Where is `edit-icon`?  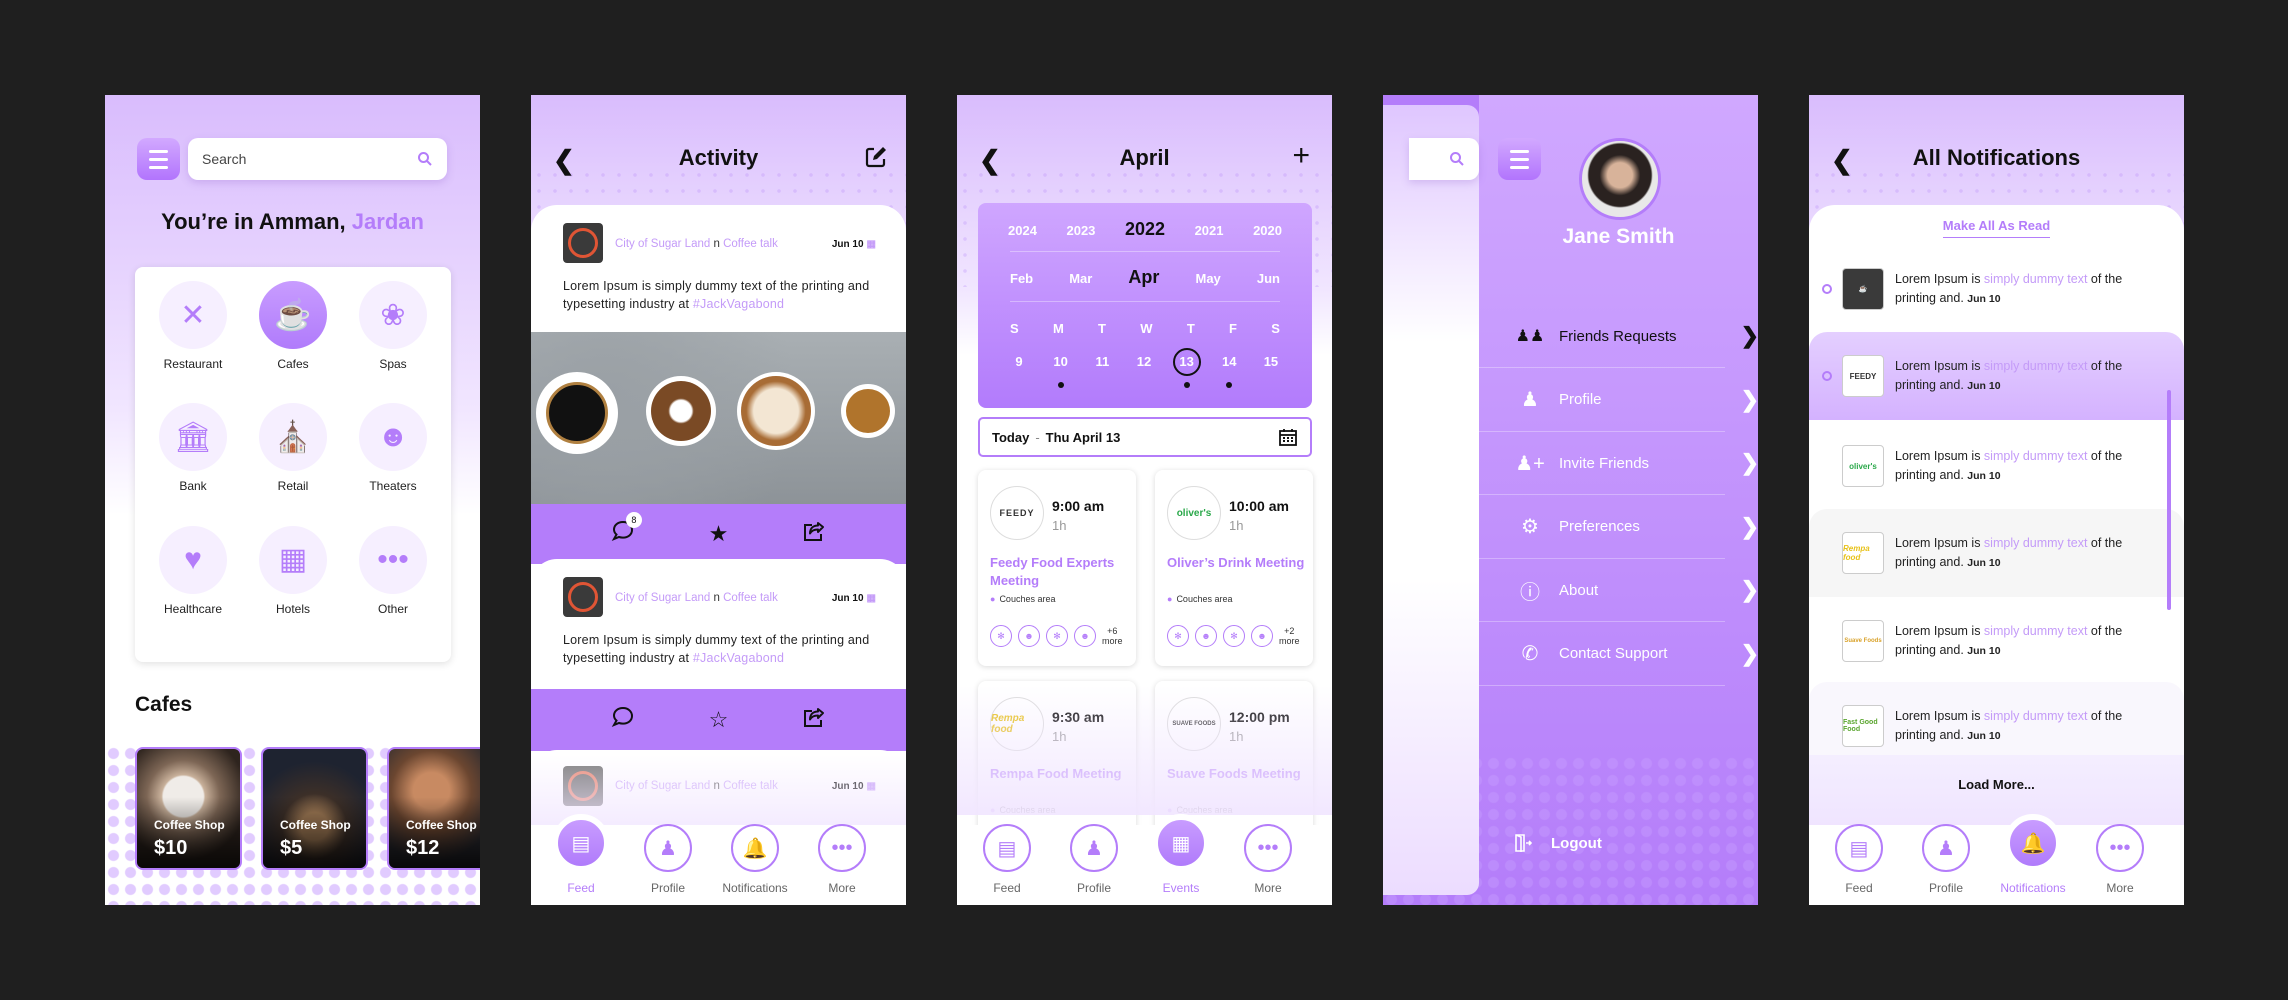
edit-icon is located at coordinates (876, 157).